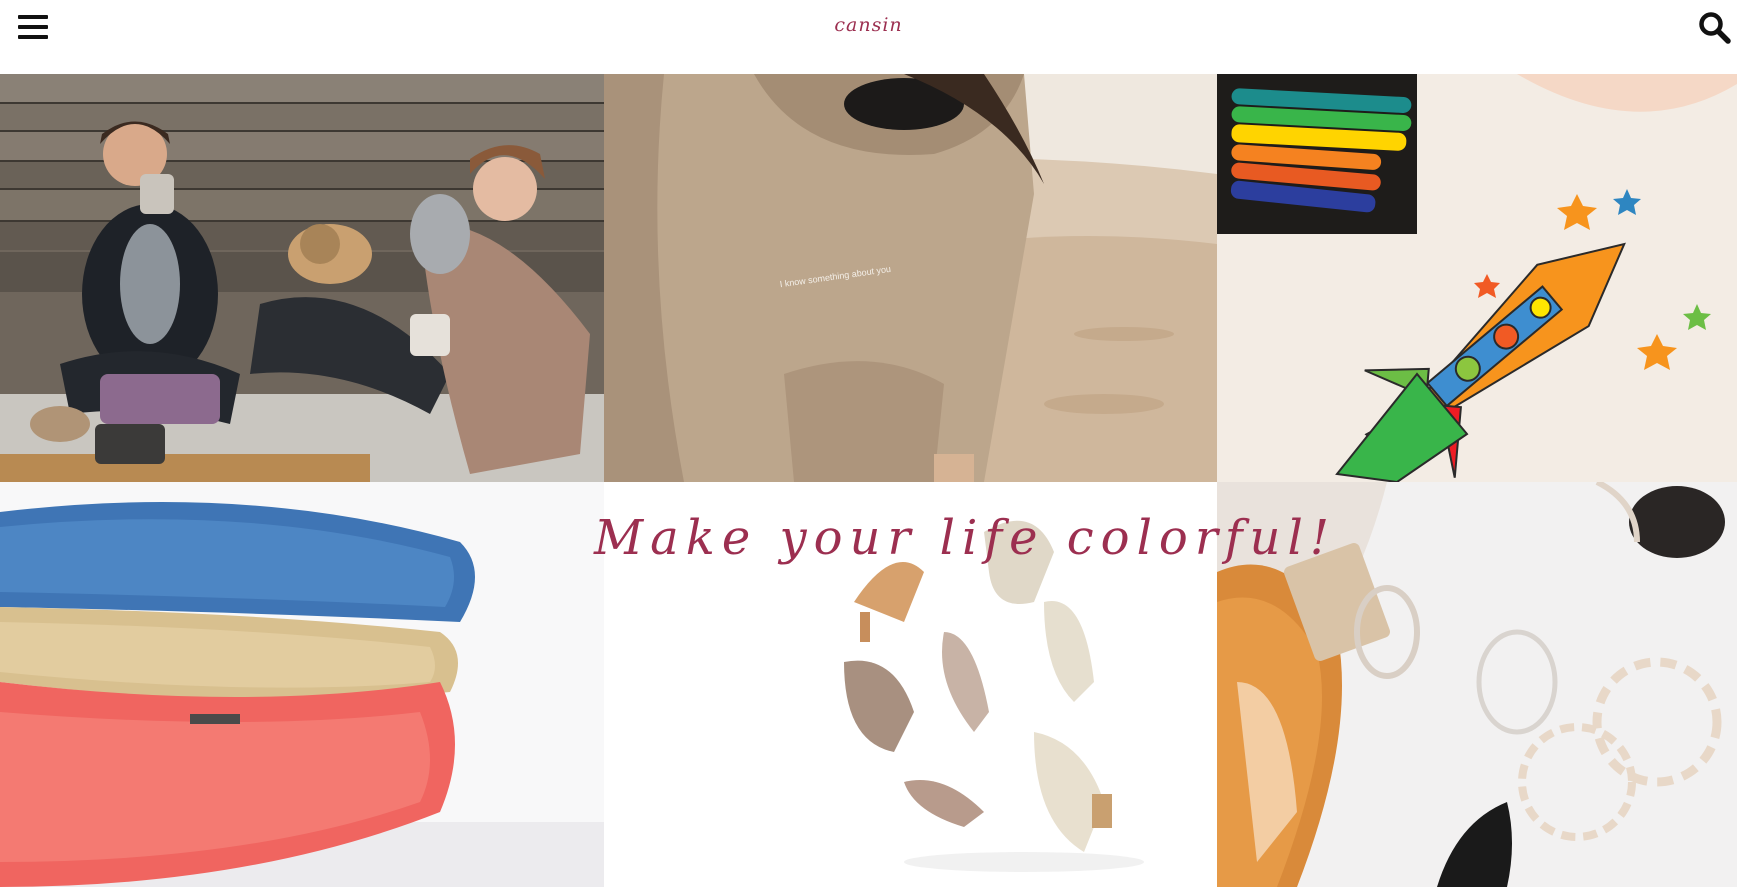 This screenshot has height=887, width=1737. What do you see at coordinates (868, 37) in the screenshot?
I see `site-header: cansin` at bounding box center [868, 37].